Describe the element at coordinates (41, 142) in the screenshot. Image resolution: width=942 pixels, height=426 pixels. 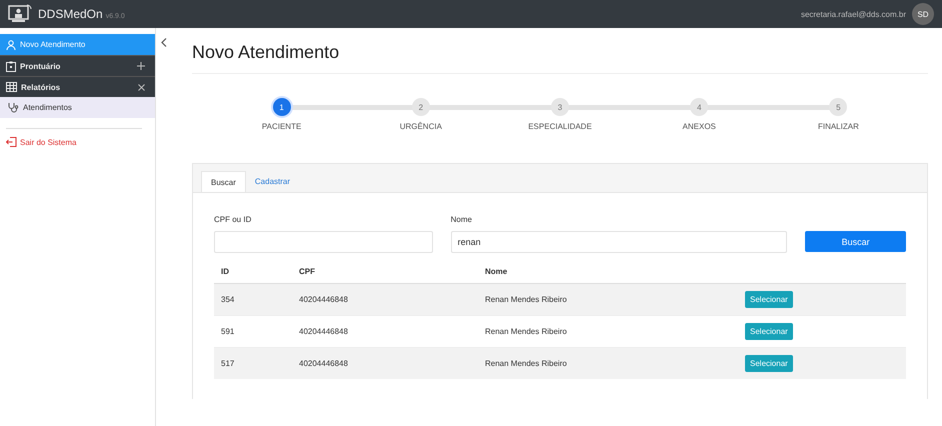
I see `logout-link: Sair do Sistema` at that location.